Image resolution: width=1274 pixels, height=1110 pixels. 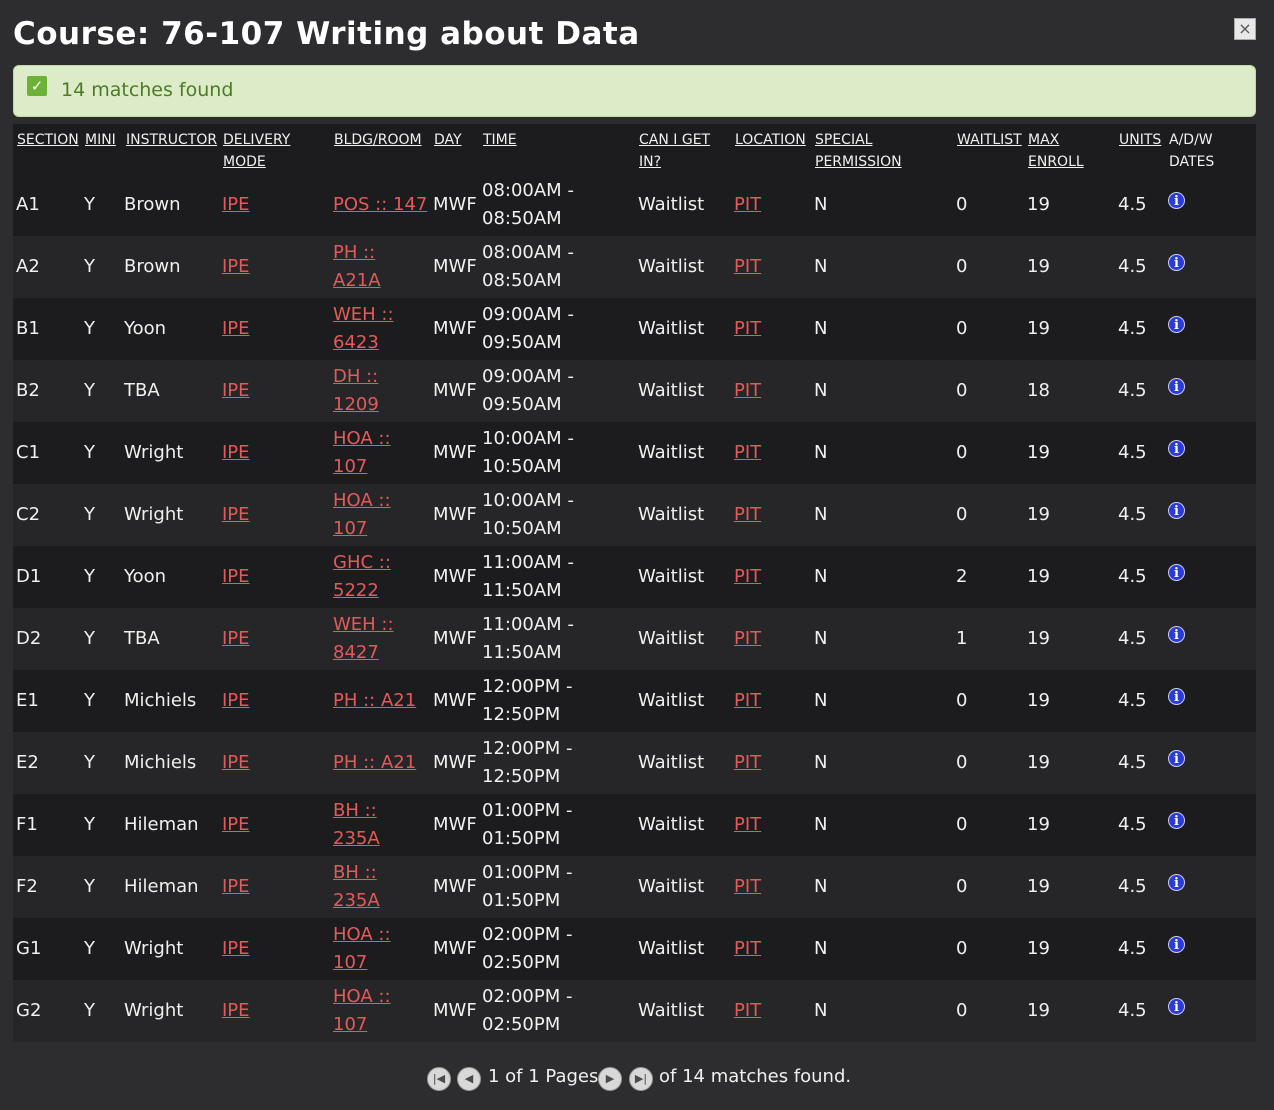 What do you see at coordinates (770, 140) in the screenshot?
I see `col-location: LOCATION` at bounding box center [770, 140].